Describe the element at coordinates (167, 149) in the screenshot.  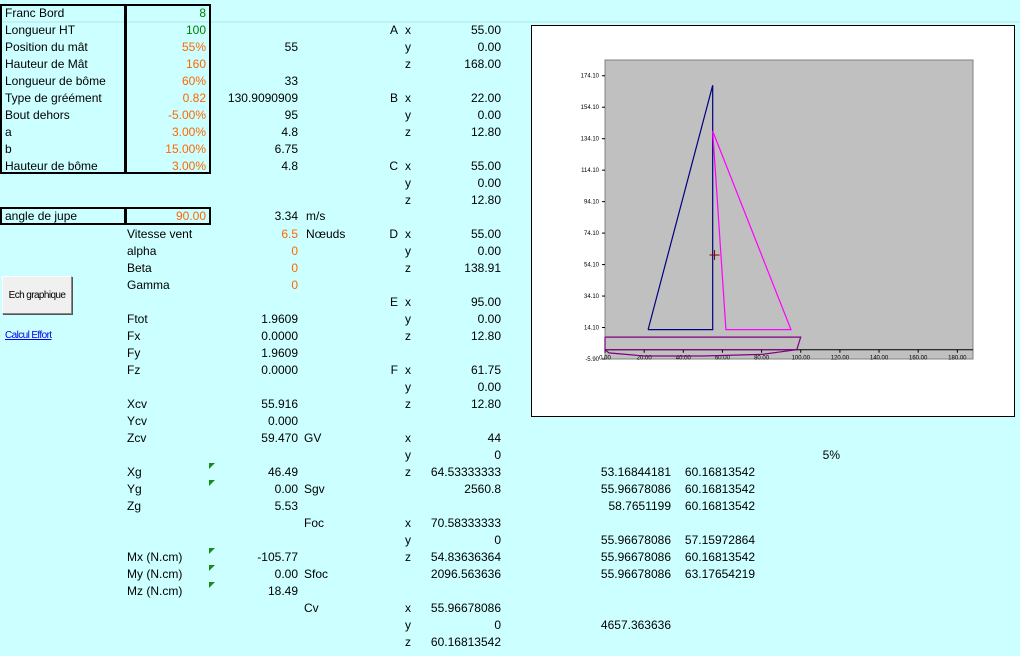
I see `param-value: 15.00%` at that location.